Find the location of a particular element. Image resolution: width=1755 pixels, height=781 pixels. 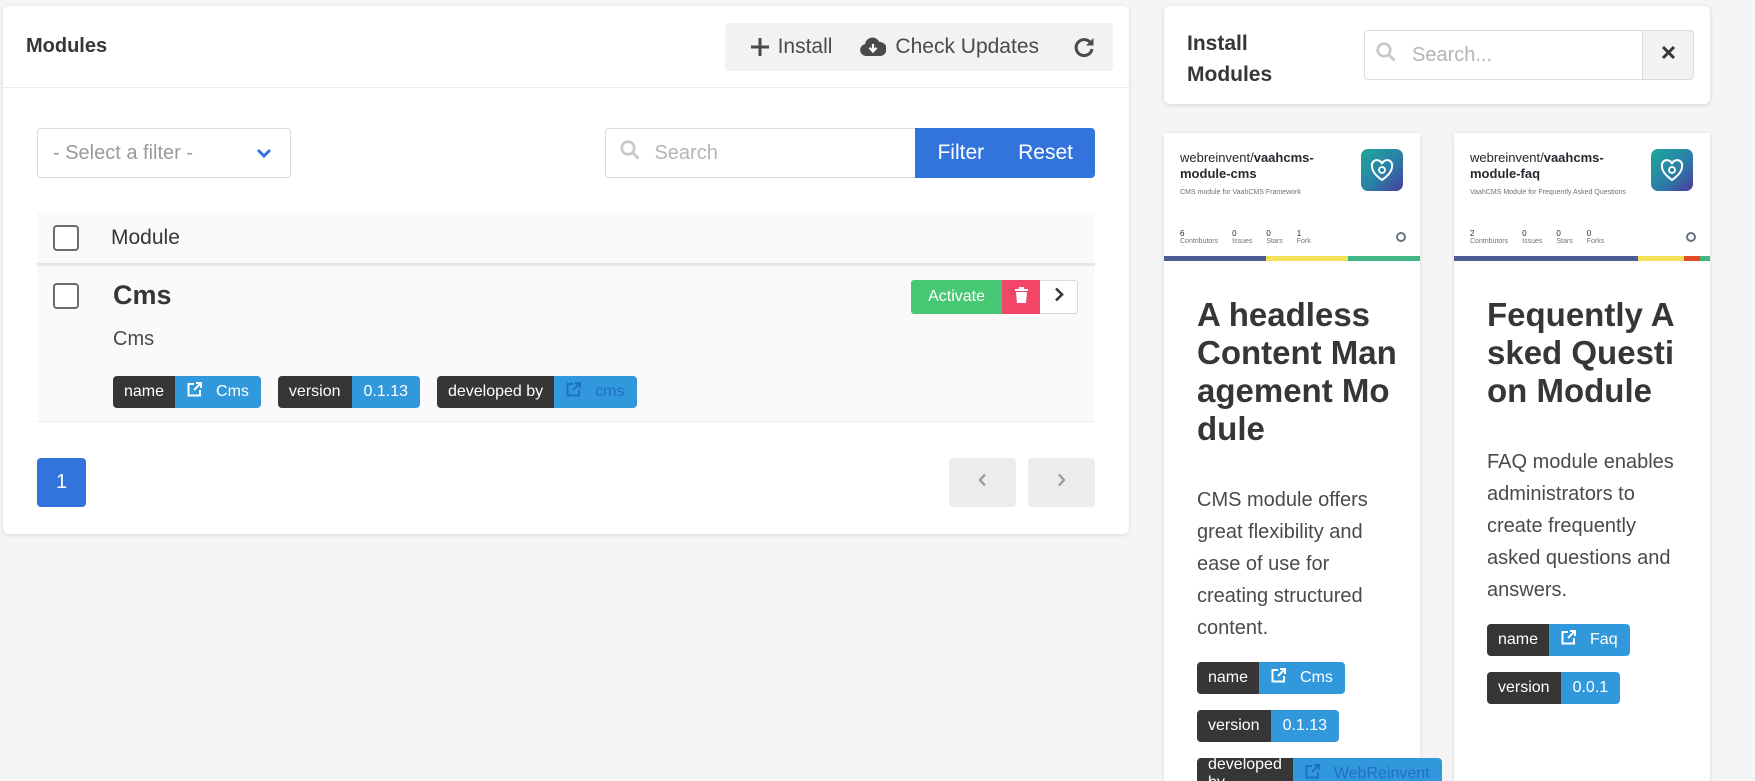

module-tags: name Cms version 0.1.13 developed by cms is located at coordinates (375, 392).